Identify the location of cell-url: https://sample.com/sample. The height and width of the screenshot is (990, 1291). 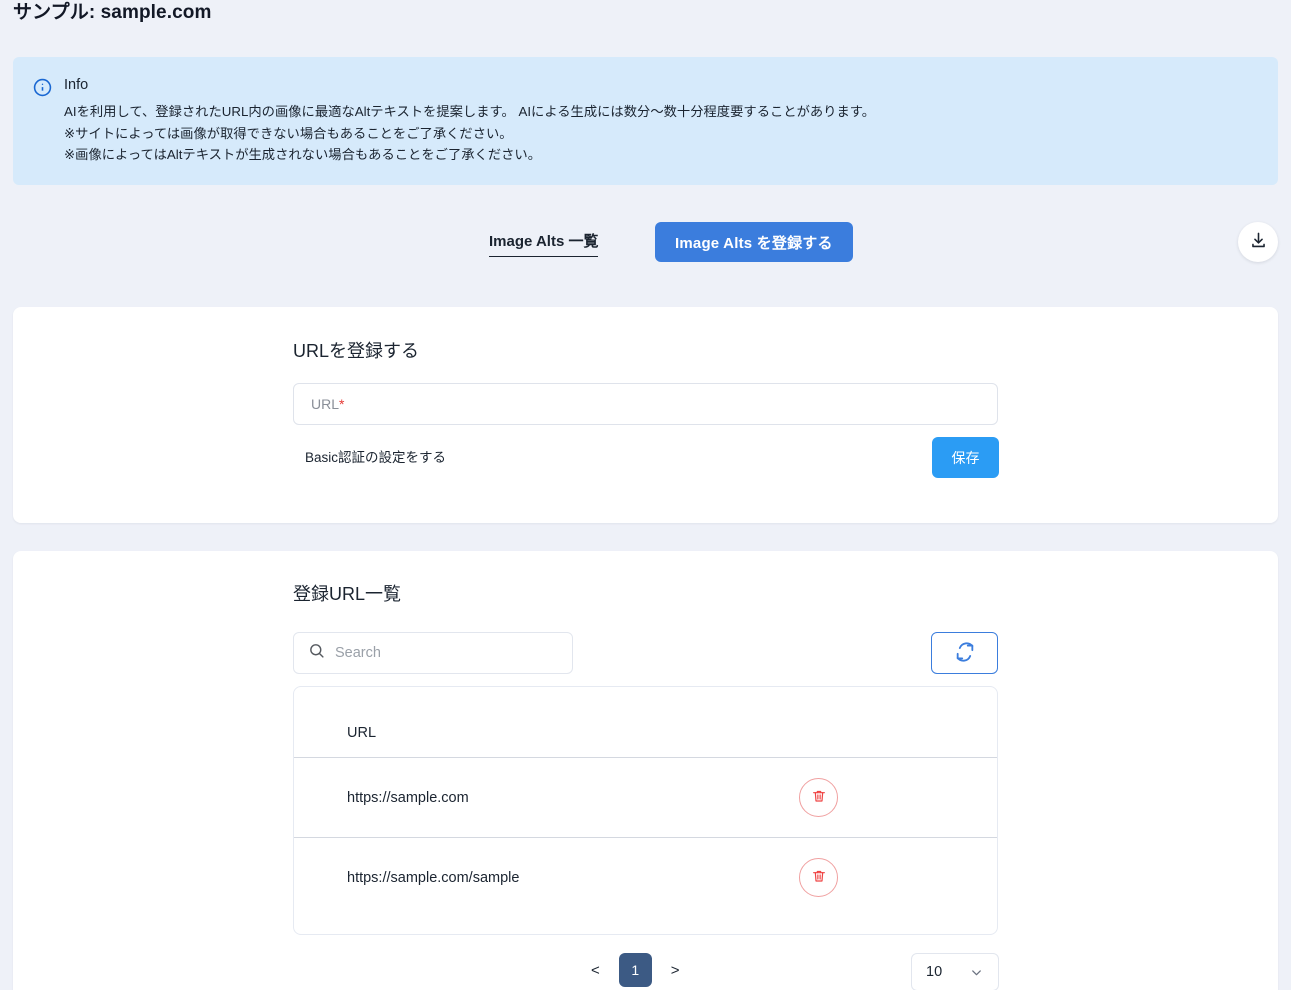
(433, 877).